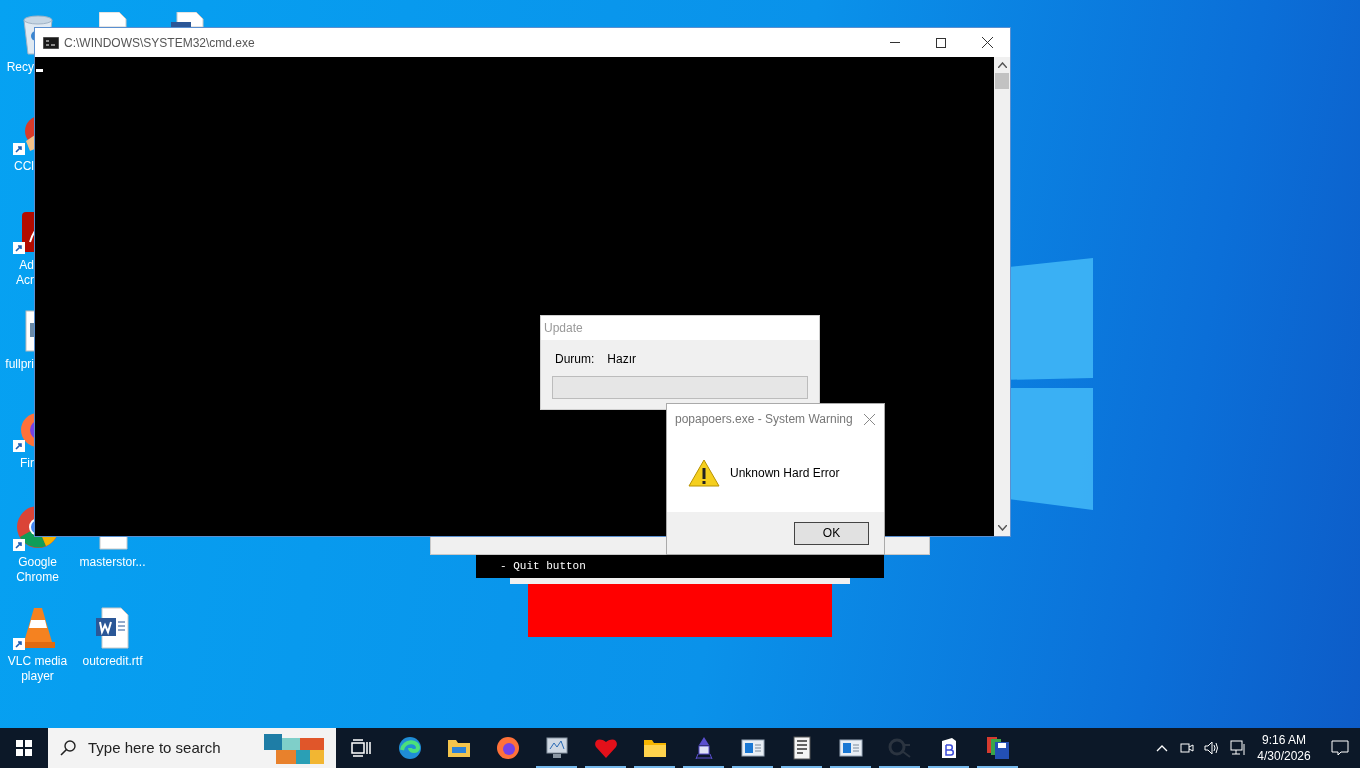  Describe the element at coordinates (764, 419) in the screenshot. I see `dialog-title: popapoers.exe - System Warning` at that location.